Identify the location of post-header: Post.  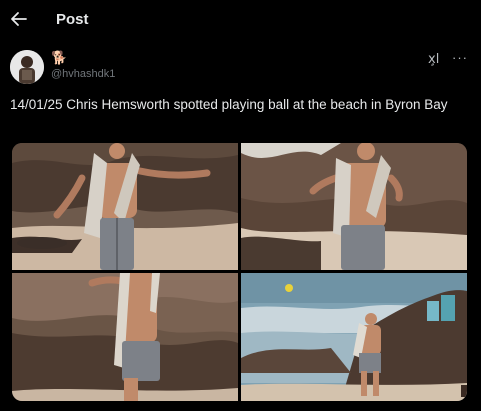
(240, 20).